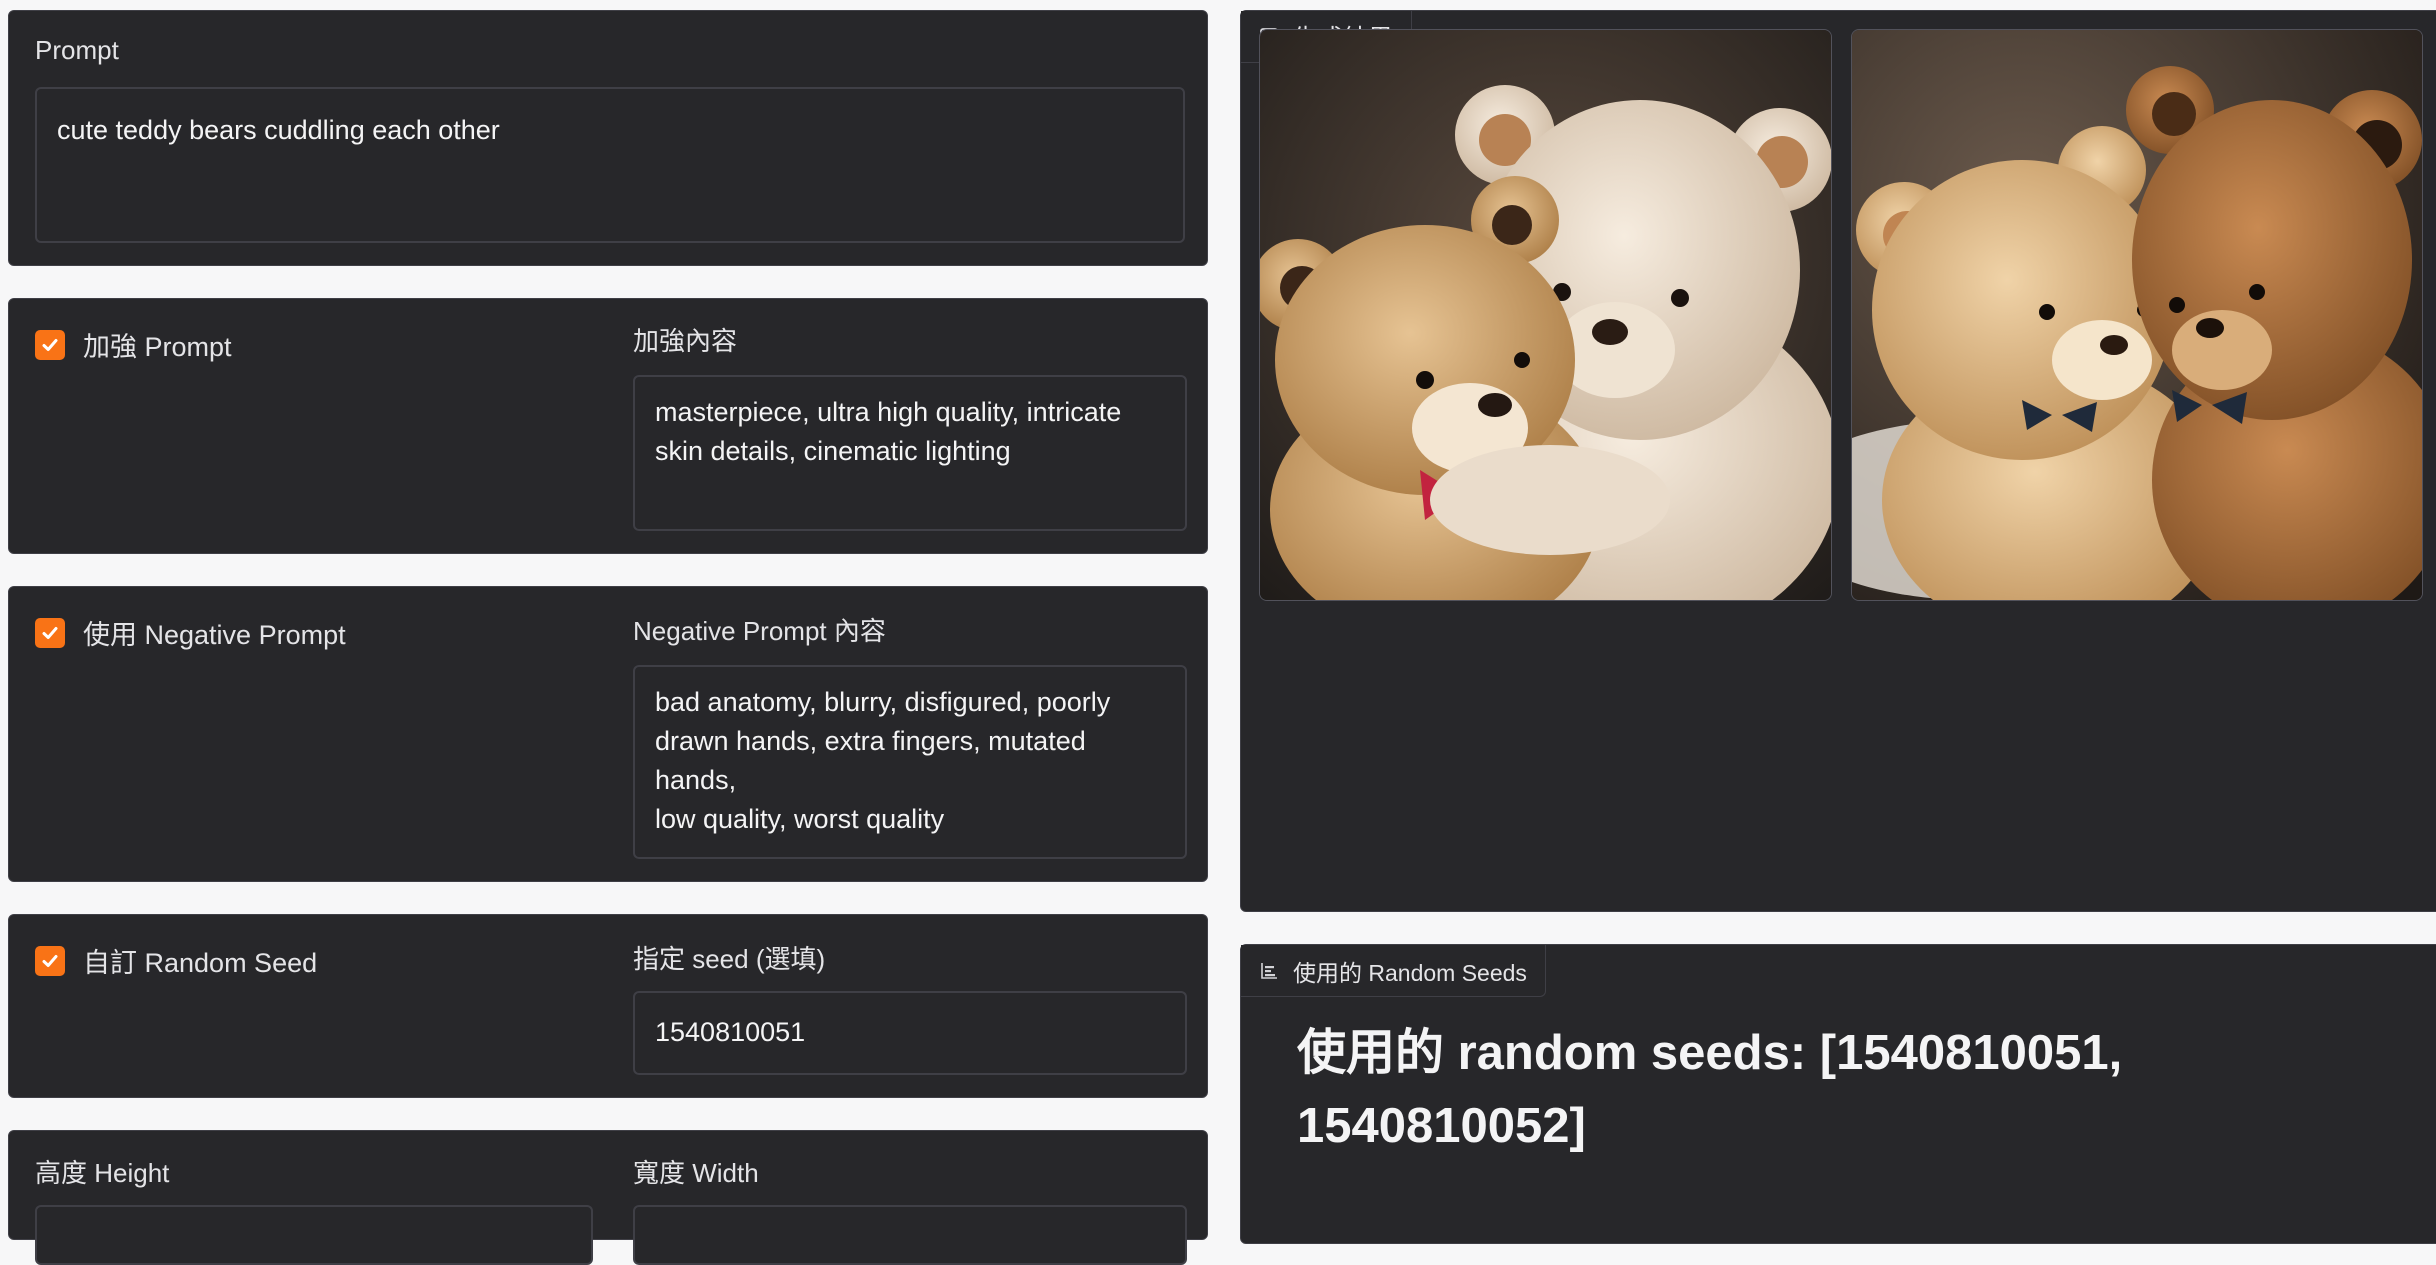 The width and height of the screenshot is (2436, 1265). I want to click on seed-checkbox-row: 自訂 Random Seed, so click(176, 960).